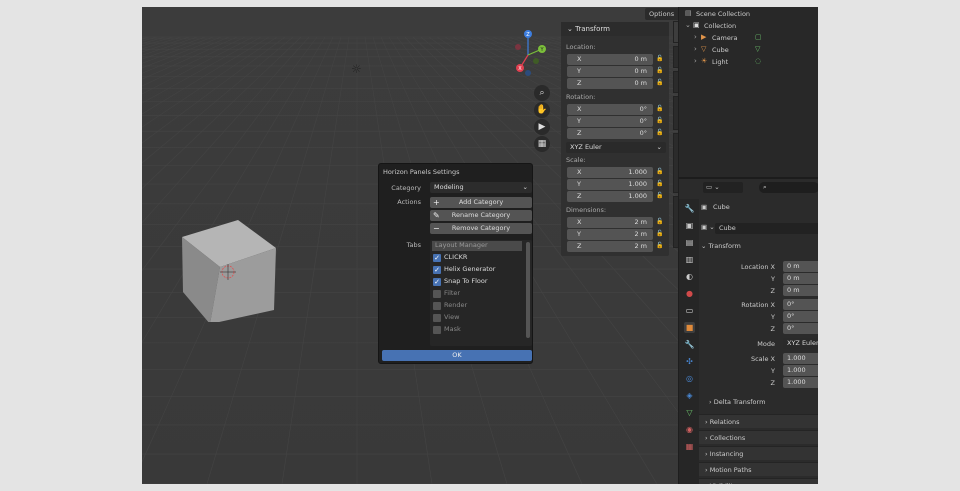 Image resolution: width=960 pixels, height=491 pixels. I want to click on scale-z-field: 1.000, so click(800, 382).